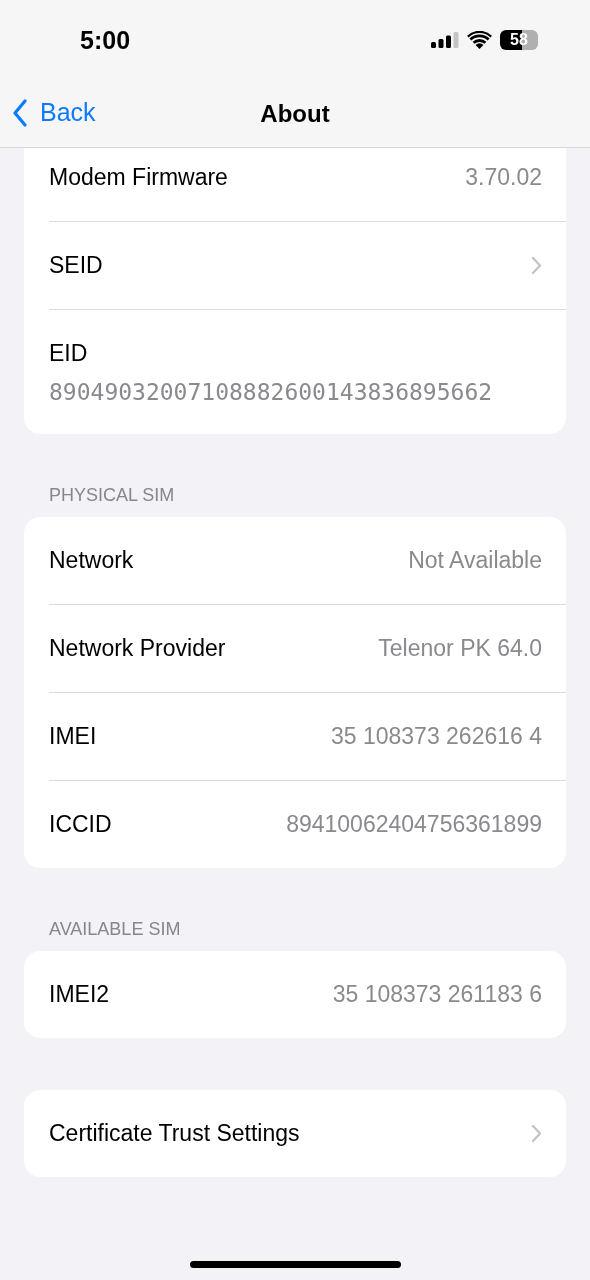 This screenshot has width=590, height=1280. What do you see at coordinates (54, 112) in the screenshot?
I see `back-button: Back` at bounding box center [54, 112].